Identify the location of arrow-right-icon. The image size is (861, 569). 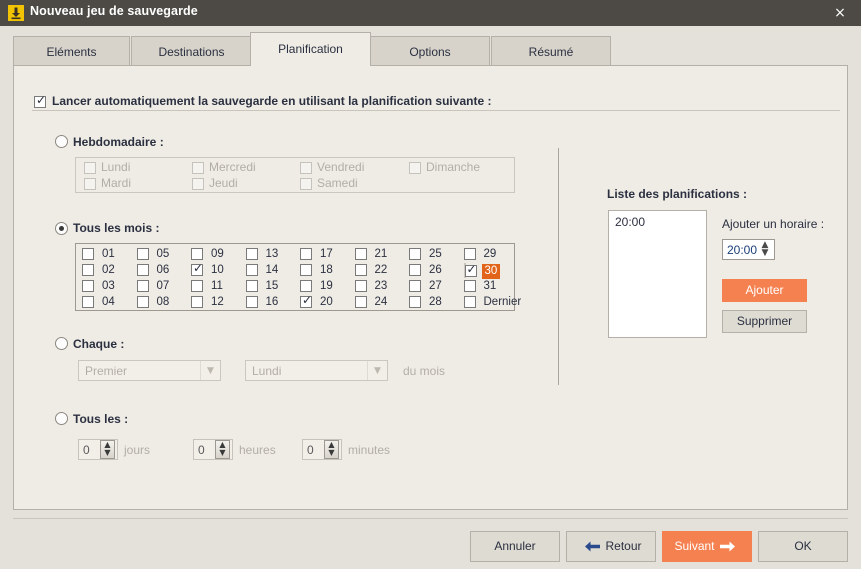
(727, 546).